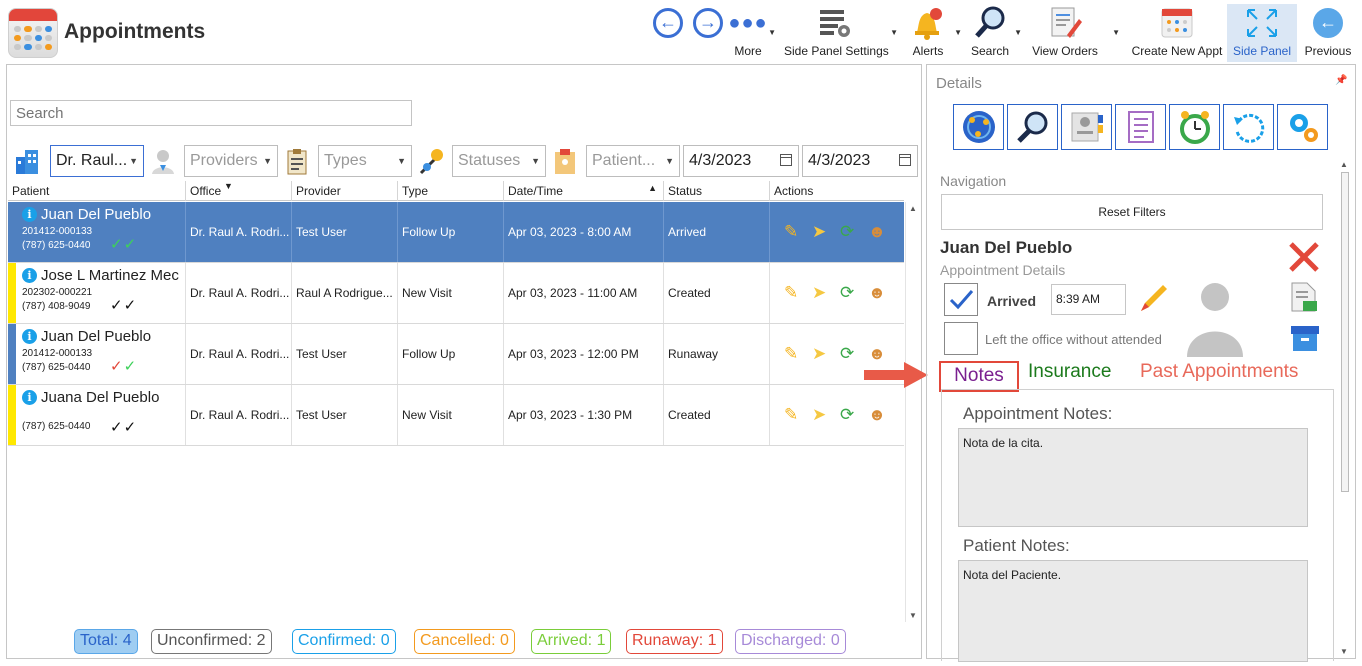 This screenshot has height=666, width=1362. I want to click on runaway-count-badge: Runaway: 1, so click(674, 641).